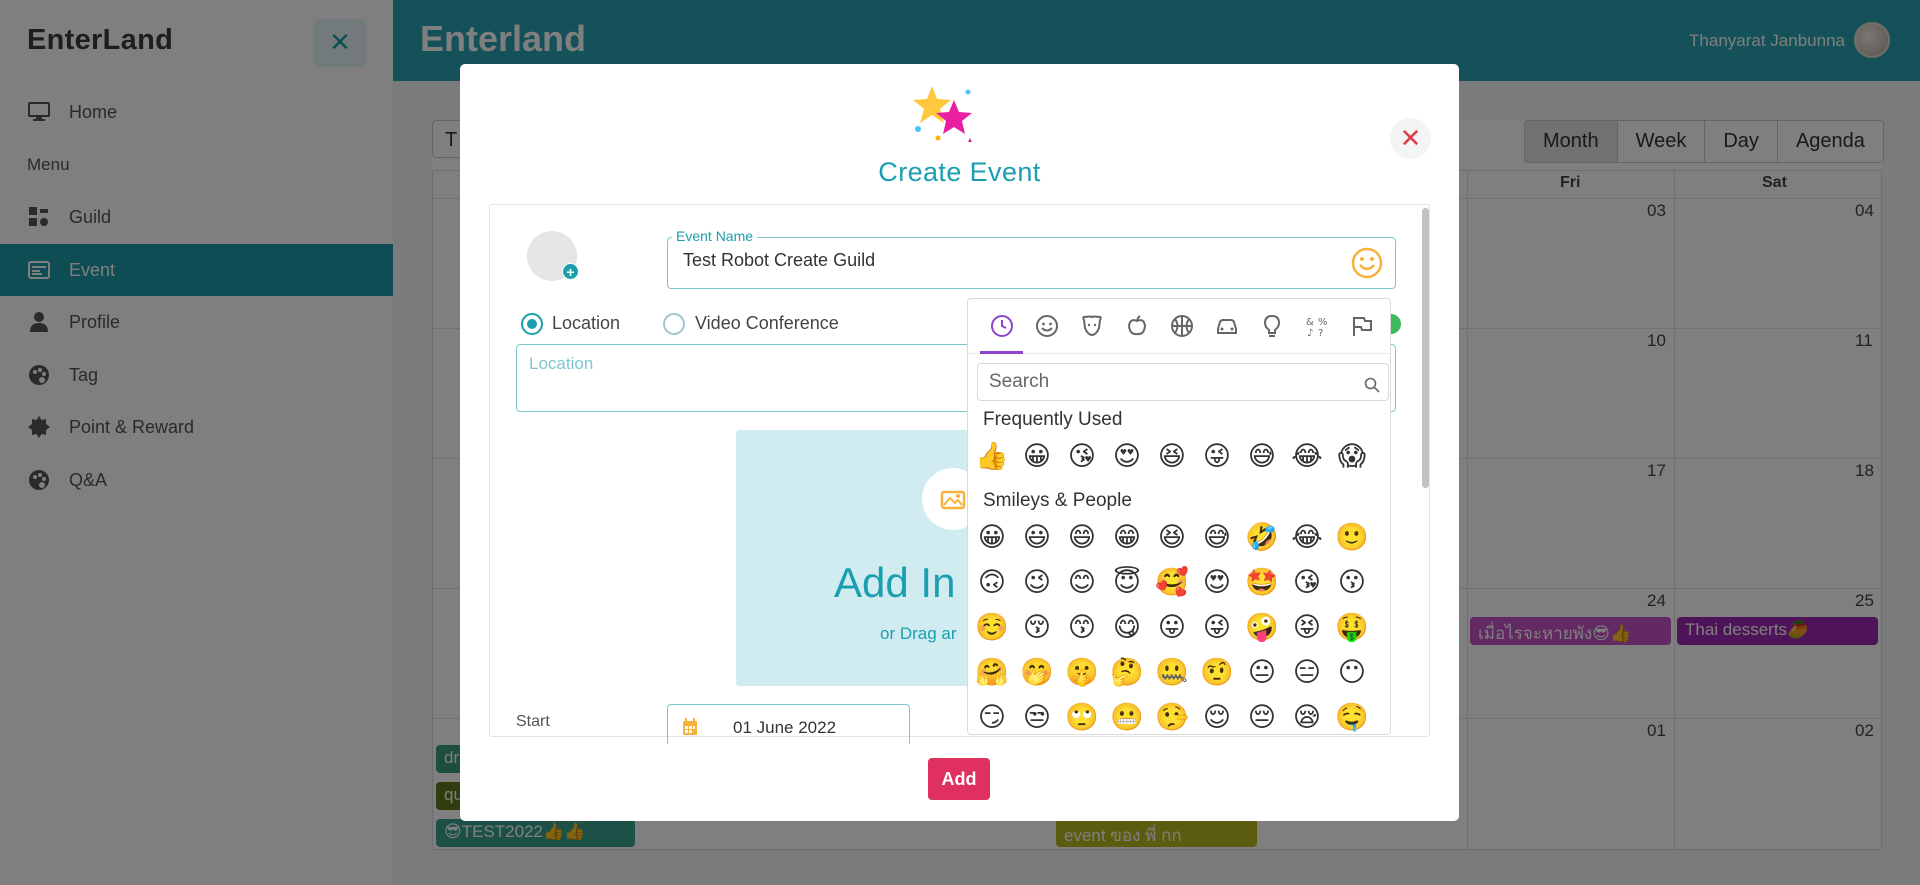 Image resolution: width=1920 pixels, height=885 pixels. What do you see at coordinates (1172, 717) in the screenshot?
I see `emoji-button: 🤥` at bounding box center [1172, 717].